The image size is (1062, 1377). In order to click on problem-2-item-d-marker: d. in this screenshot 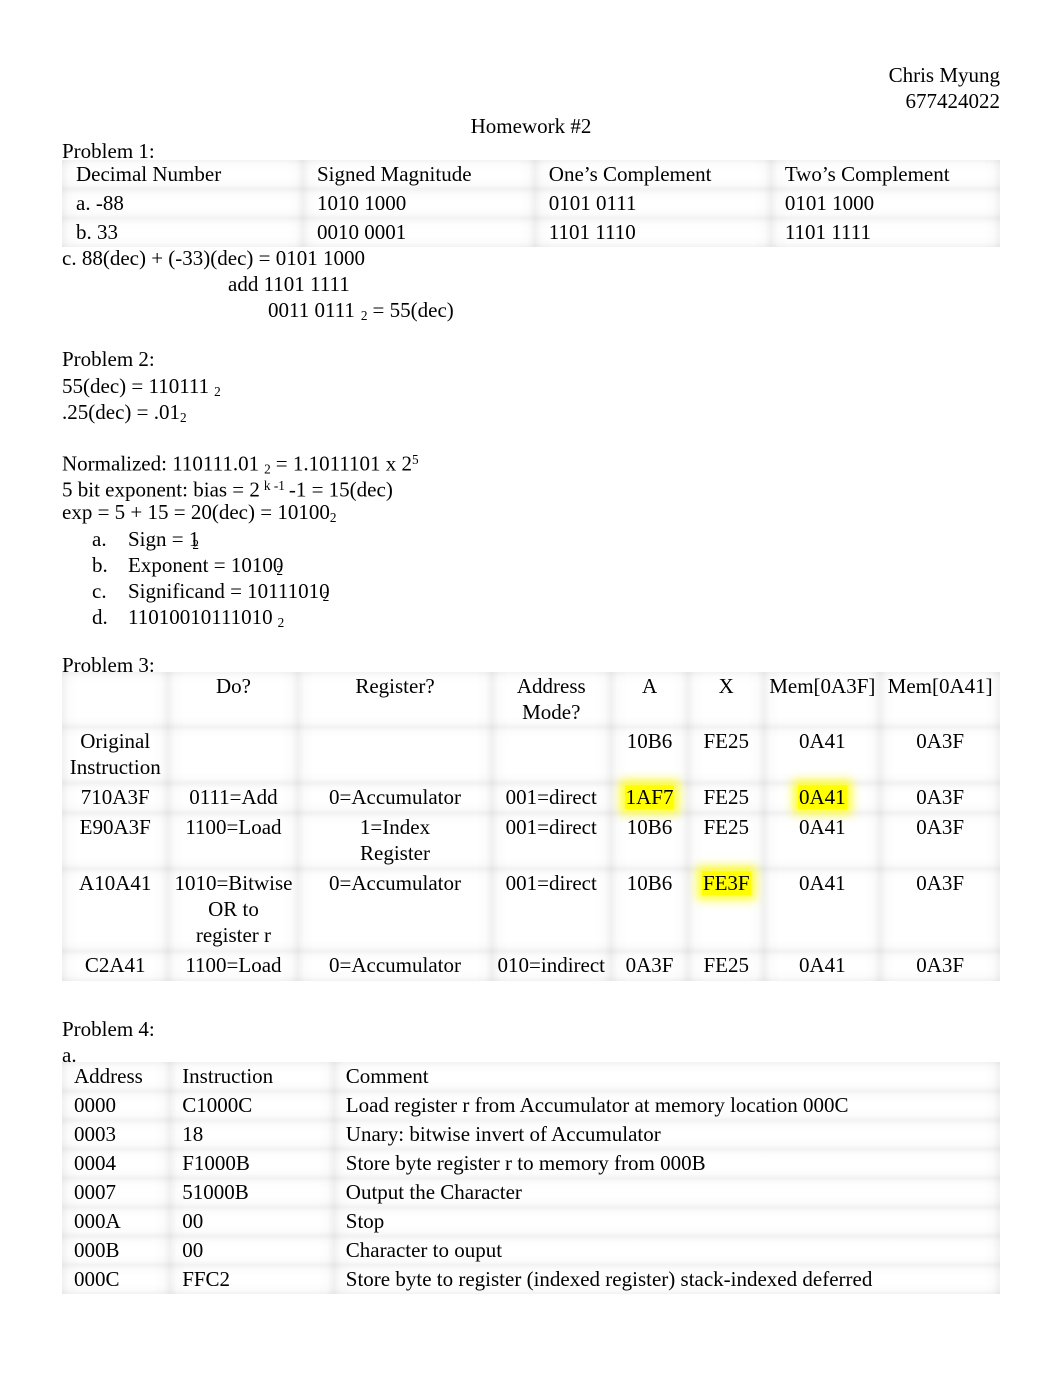, I will do `click(100, 617)`.